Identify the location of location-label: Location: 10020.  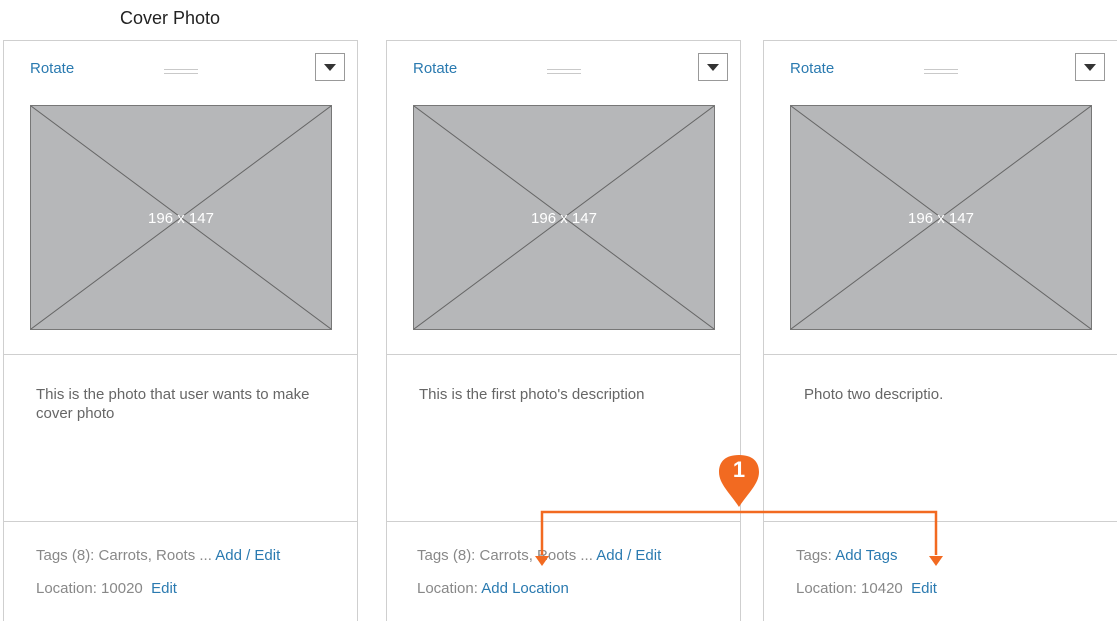
(89, 588).